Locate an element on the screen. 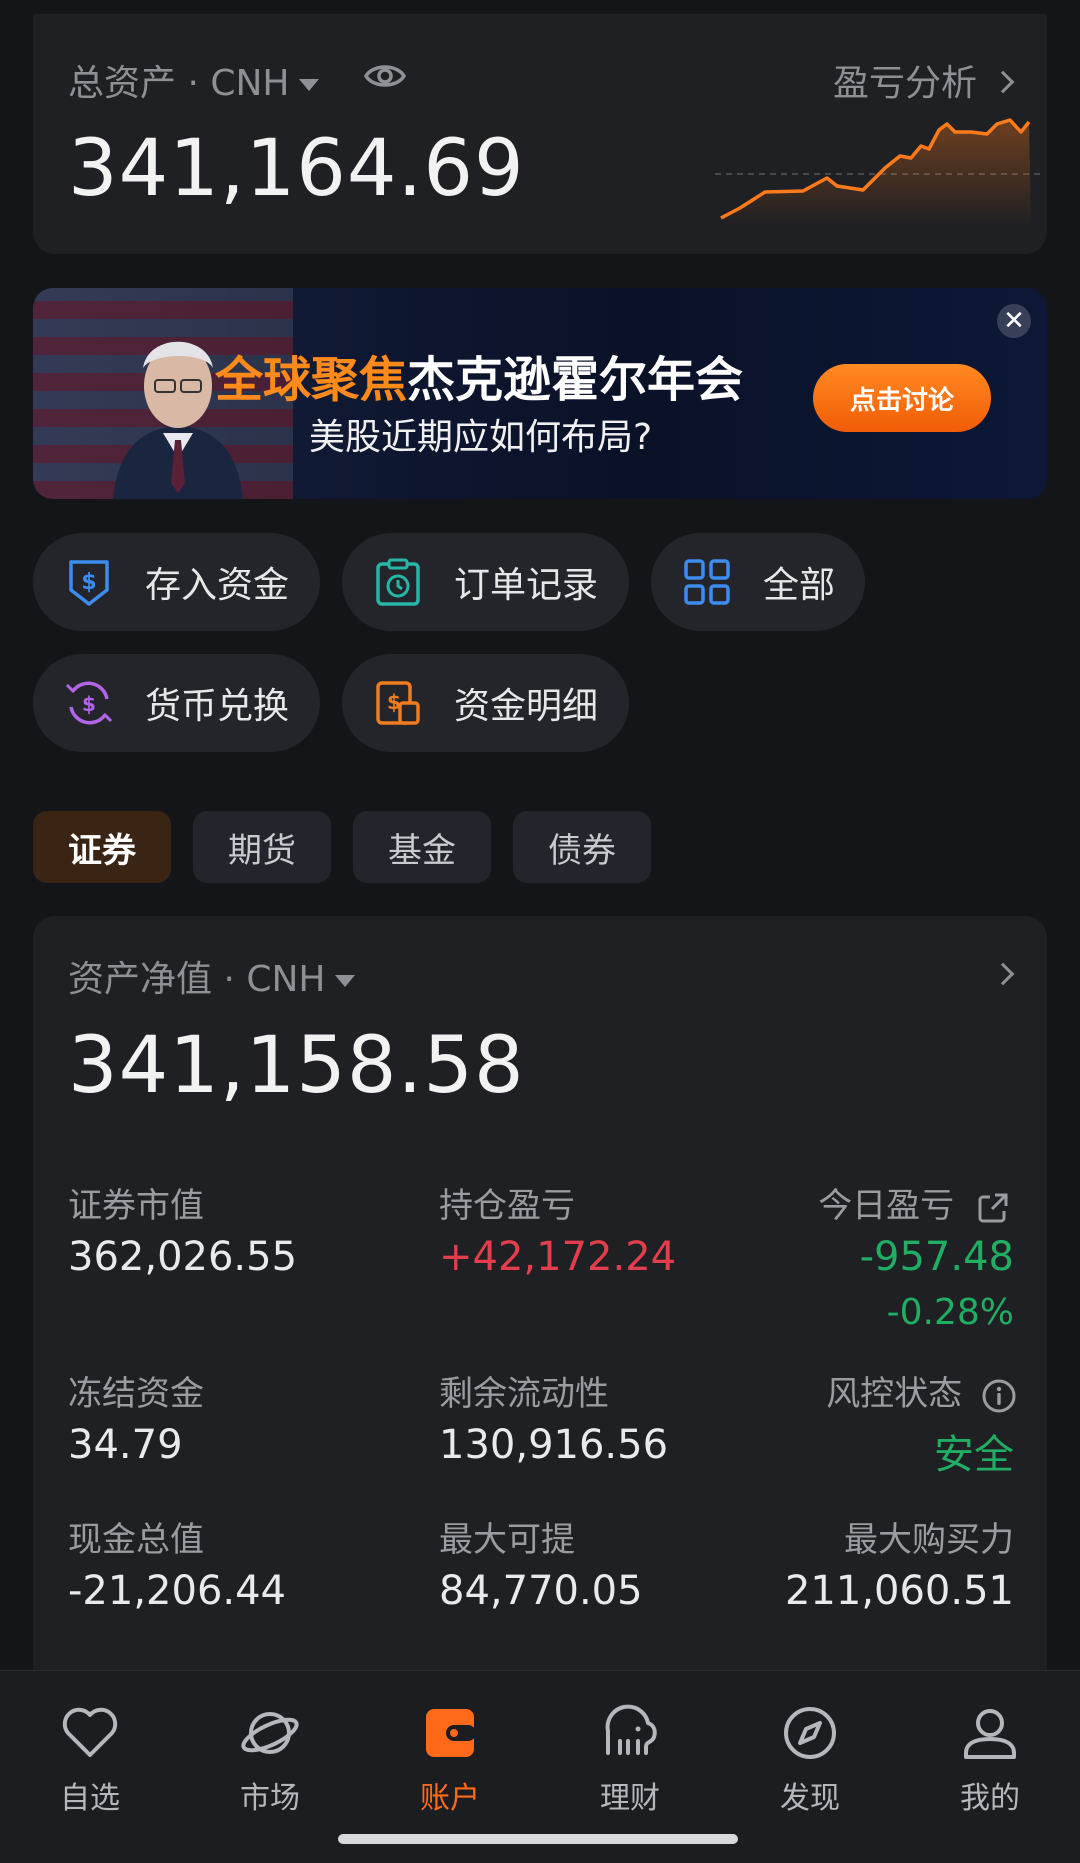 Image resolution: width=1080 pixels, height=1863 pixels. exchange-icon: $ is located at coordinates (89, 703).